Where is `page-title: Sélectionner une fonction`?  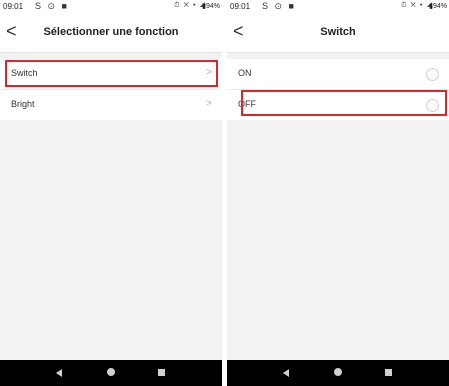
page-title: Sélectionner une fonction is located at coordinates (111, 32).